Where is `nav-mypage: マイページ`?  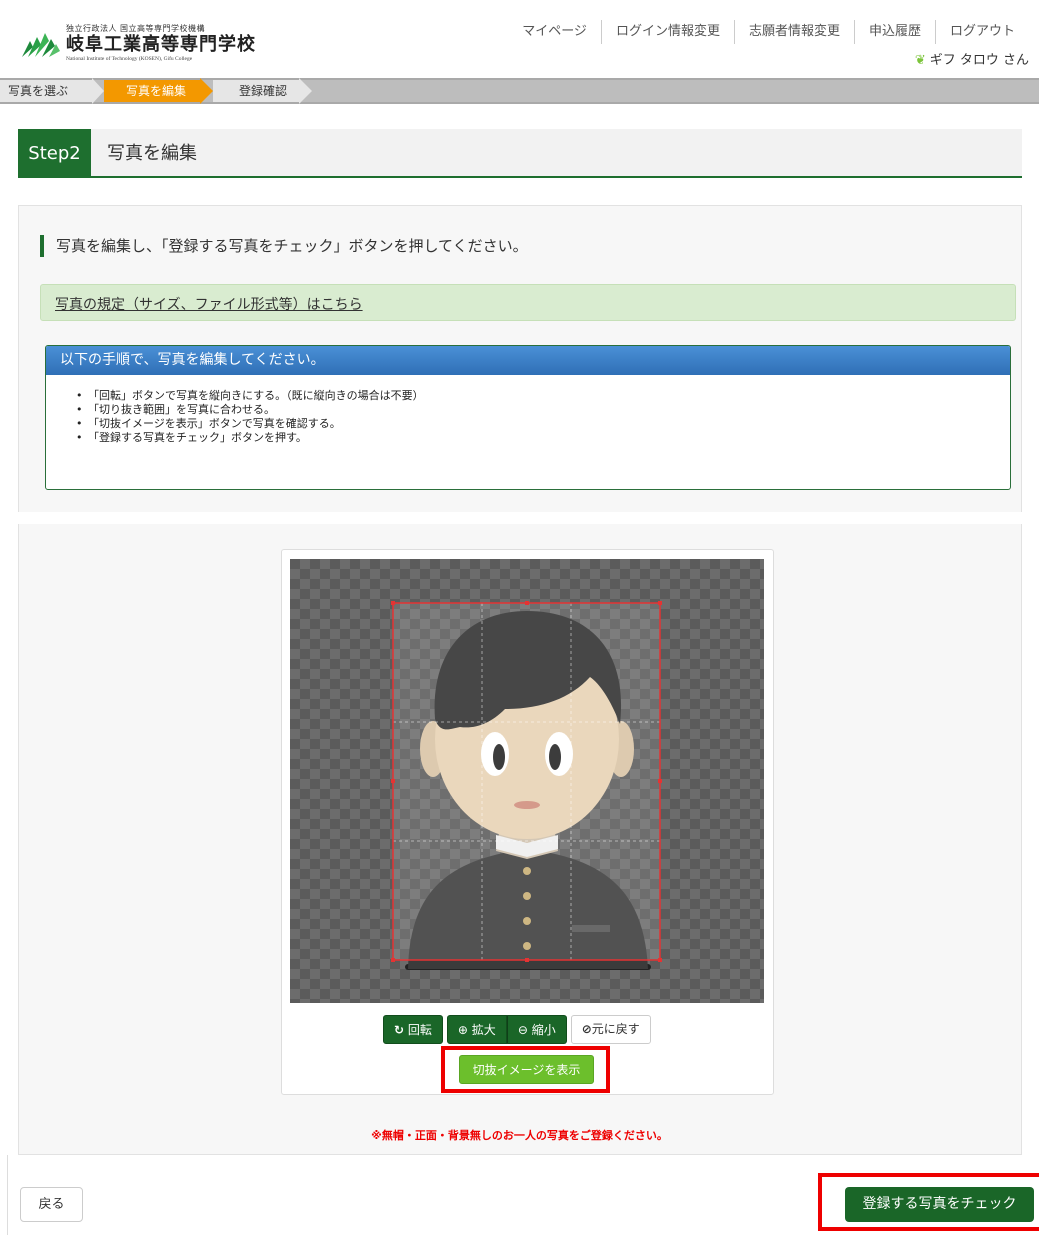
nav-mypage: マイページ is located at coordinates (554, 32).